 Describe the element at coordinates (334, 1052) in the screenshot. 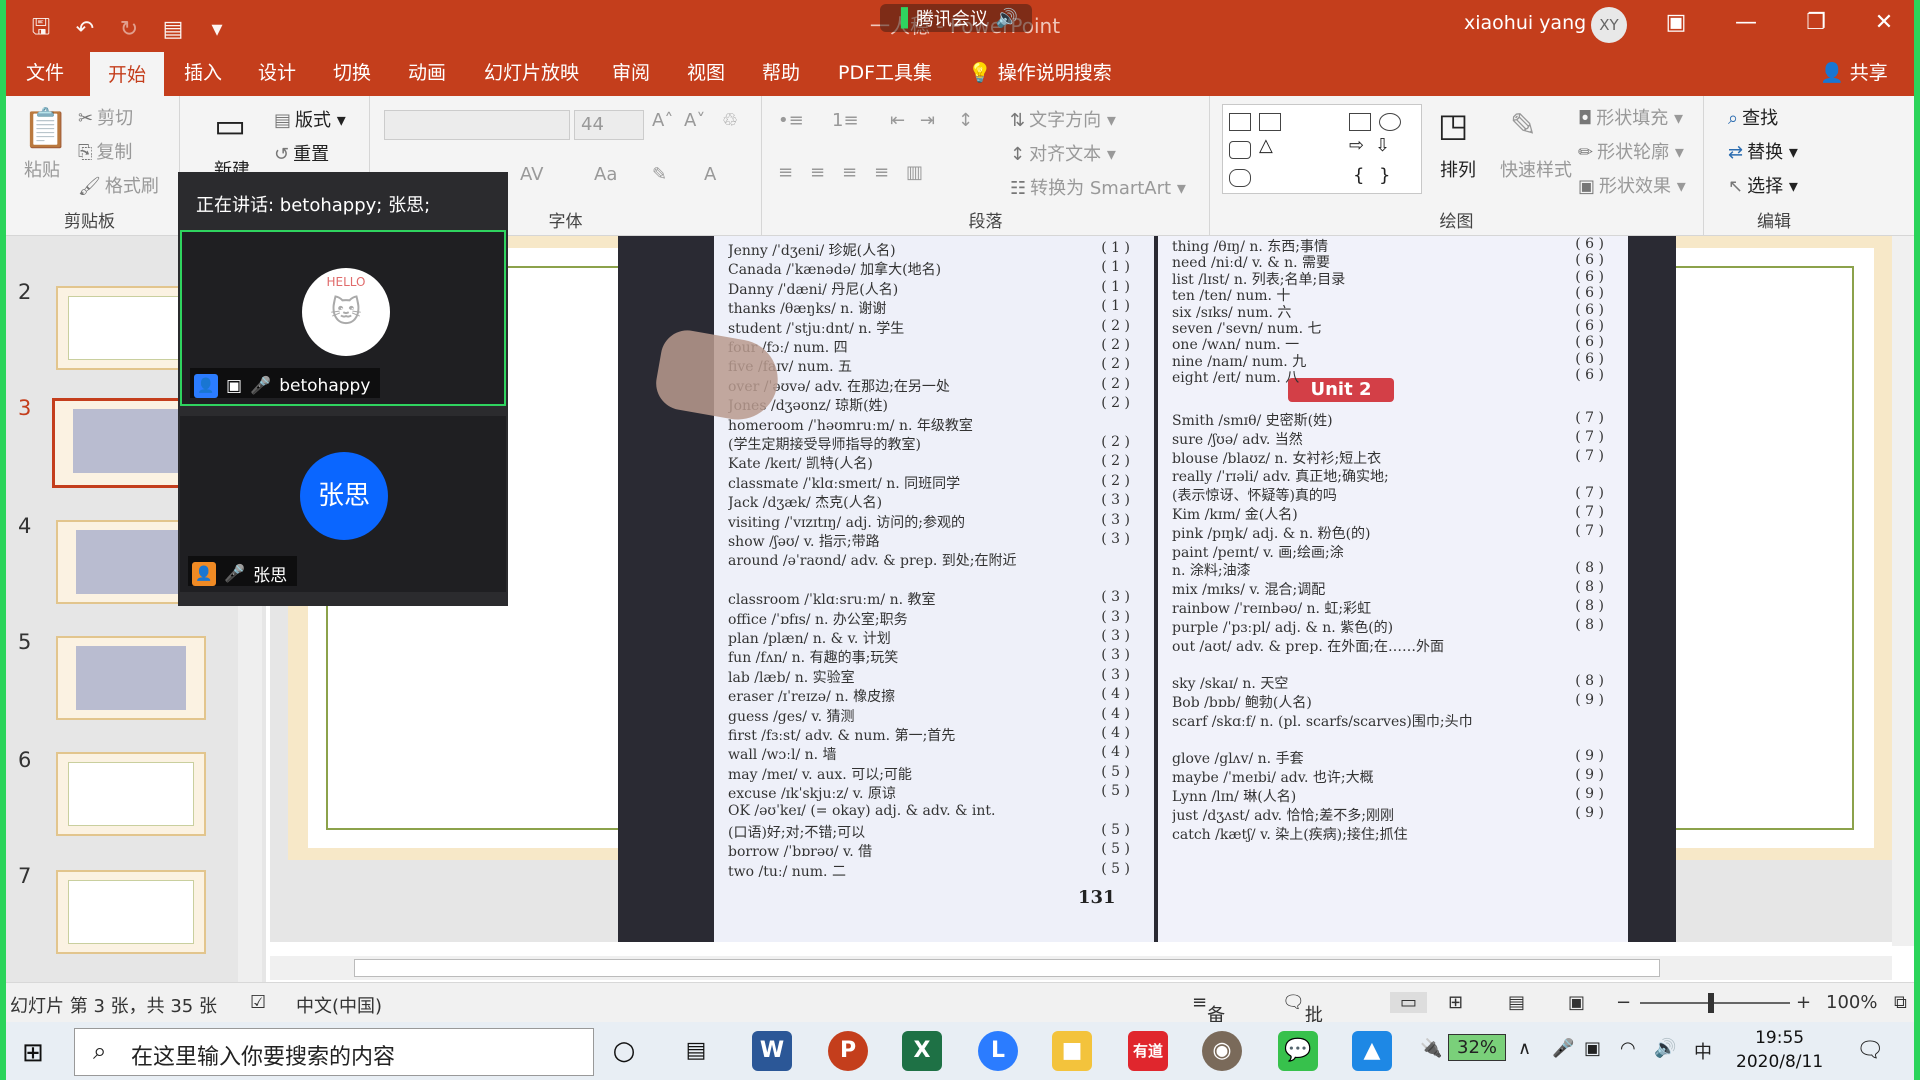

I see `taskbar-search-box: ⌕ 在这里输入你要搜索的内容` at that location.